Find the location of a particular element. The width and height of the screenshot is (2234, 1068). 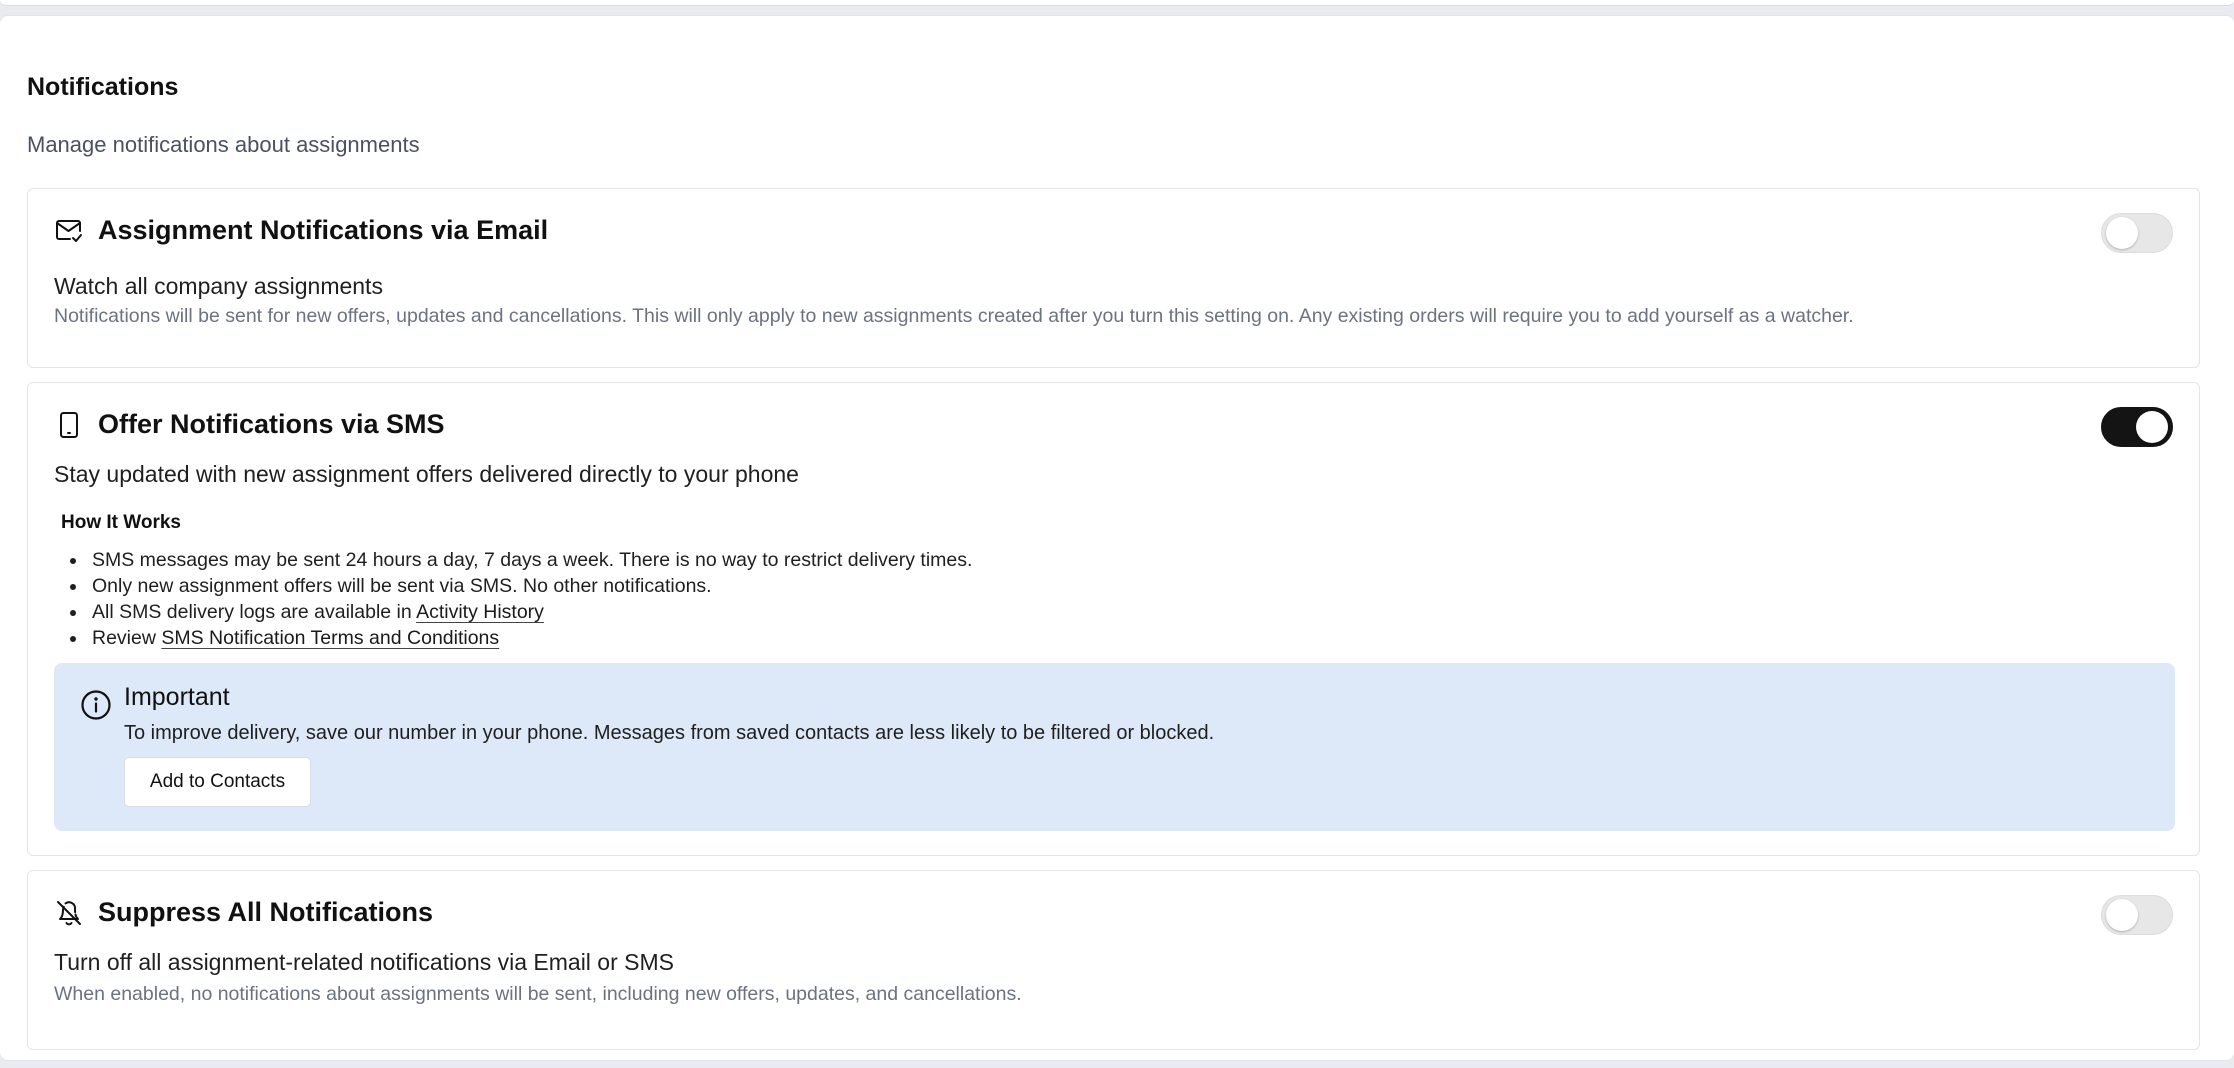

sms-terms-link: SMS Notification Terms and Conditions is located at coordinates (330, 638).